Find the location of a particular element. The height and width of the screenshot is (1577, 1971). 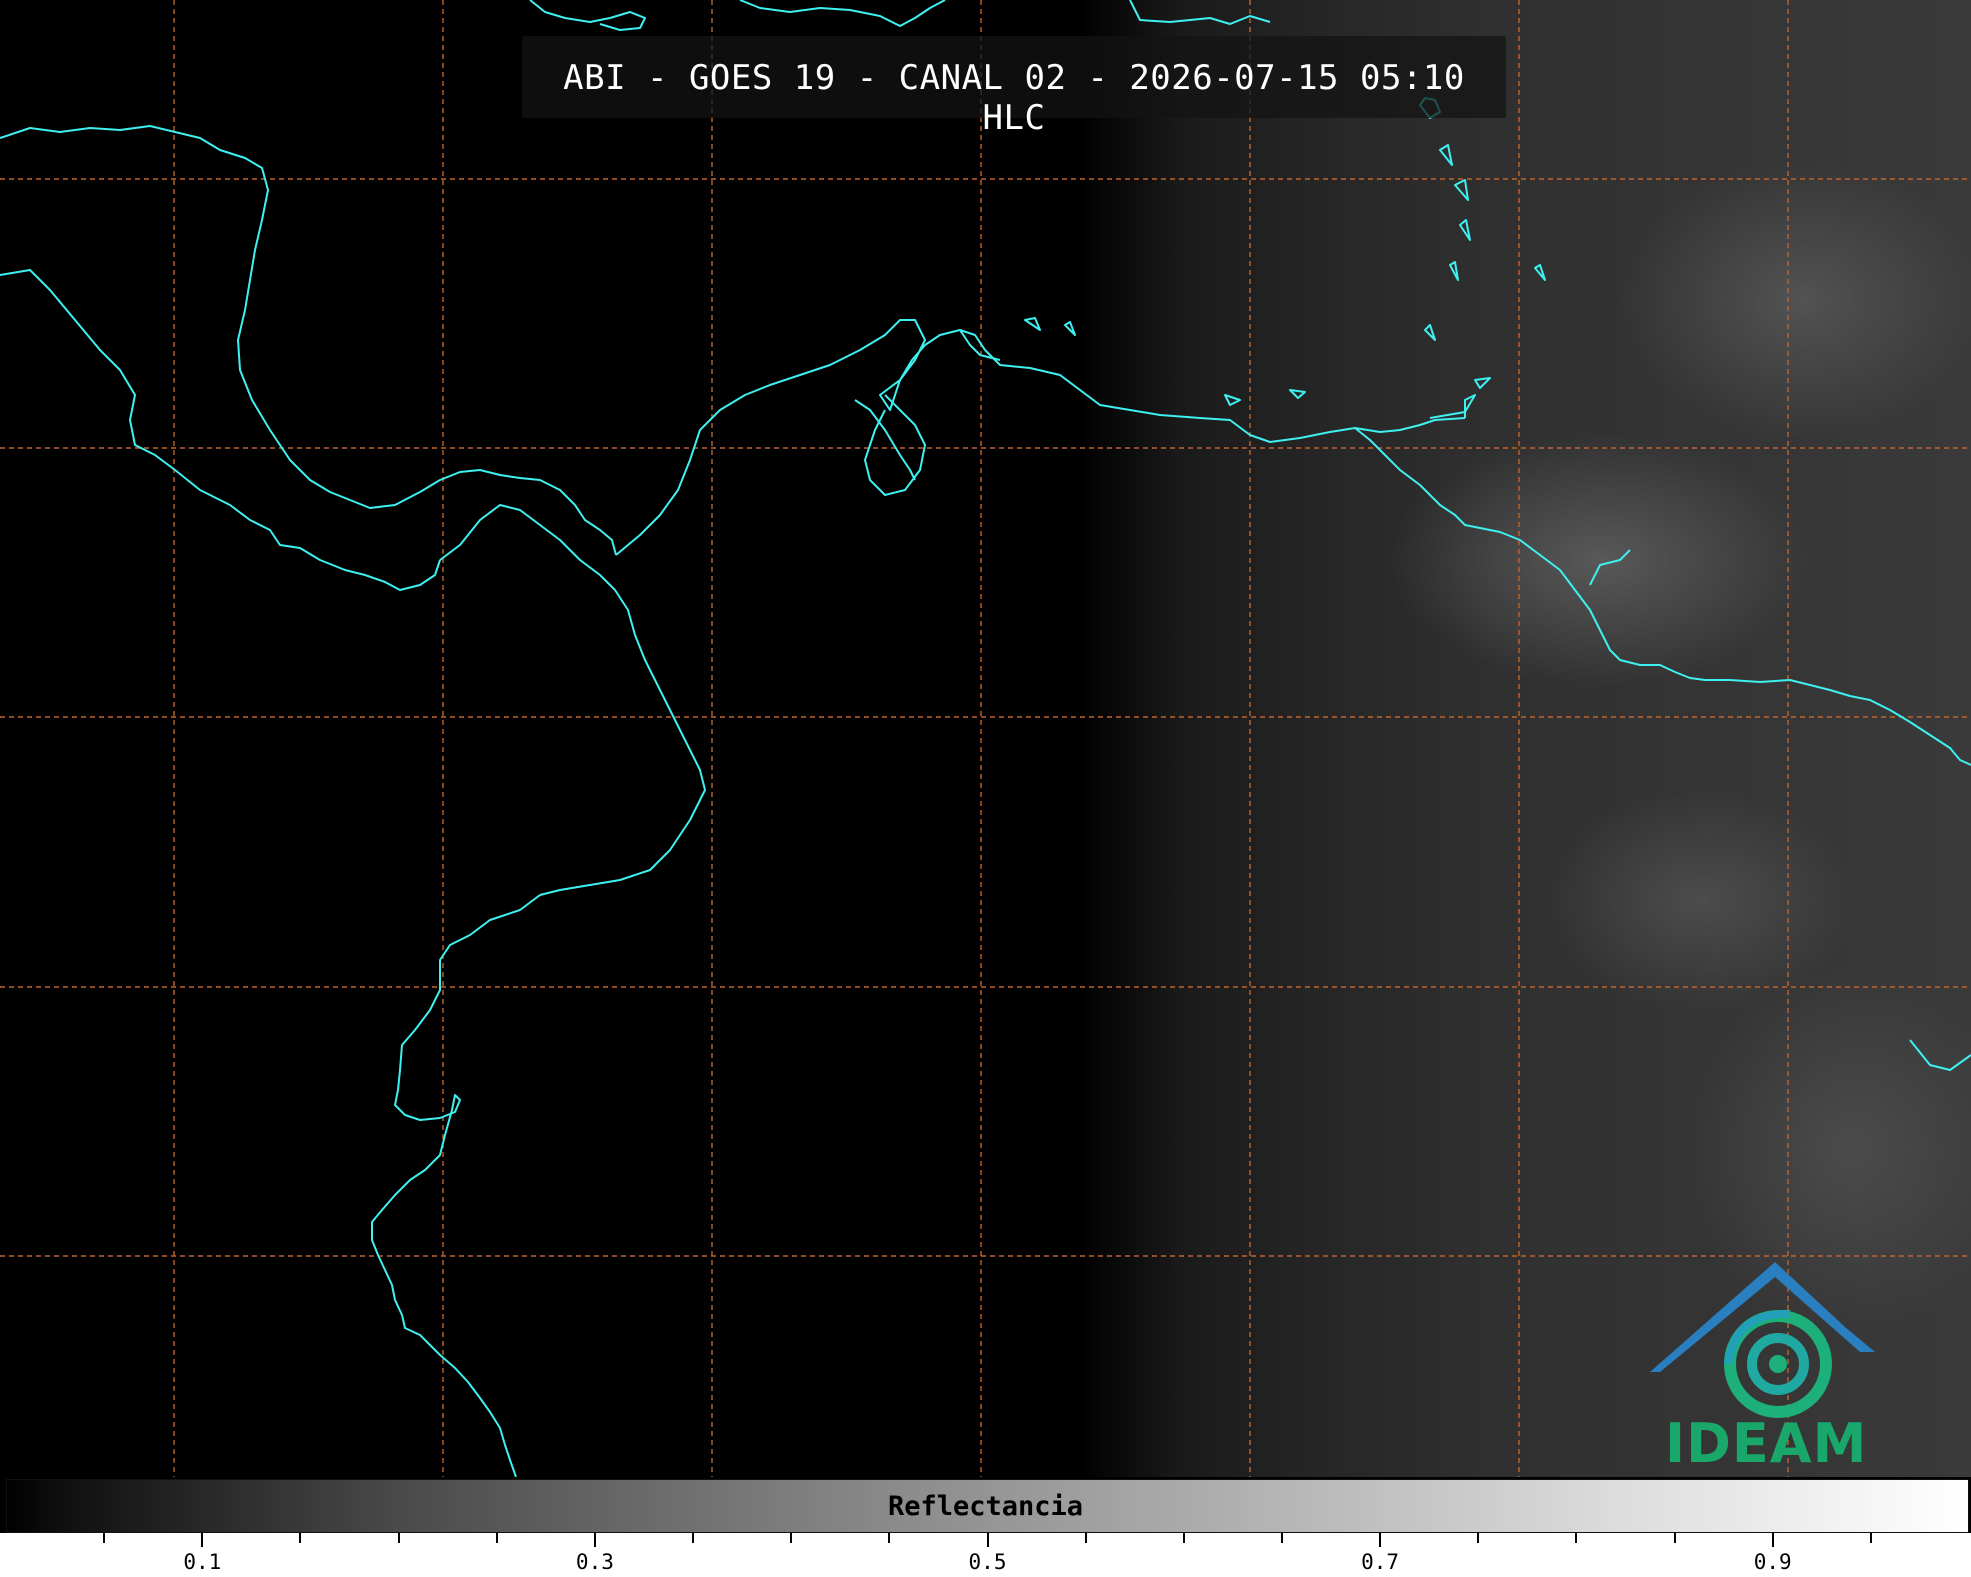

colorbar-tick-label: 0.5 is located at coordinates (987, 1562).